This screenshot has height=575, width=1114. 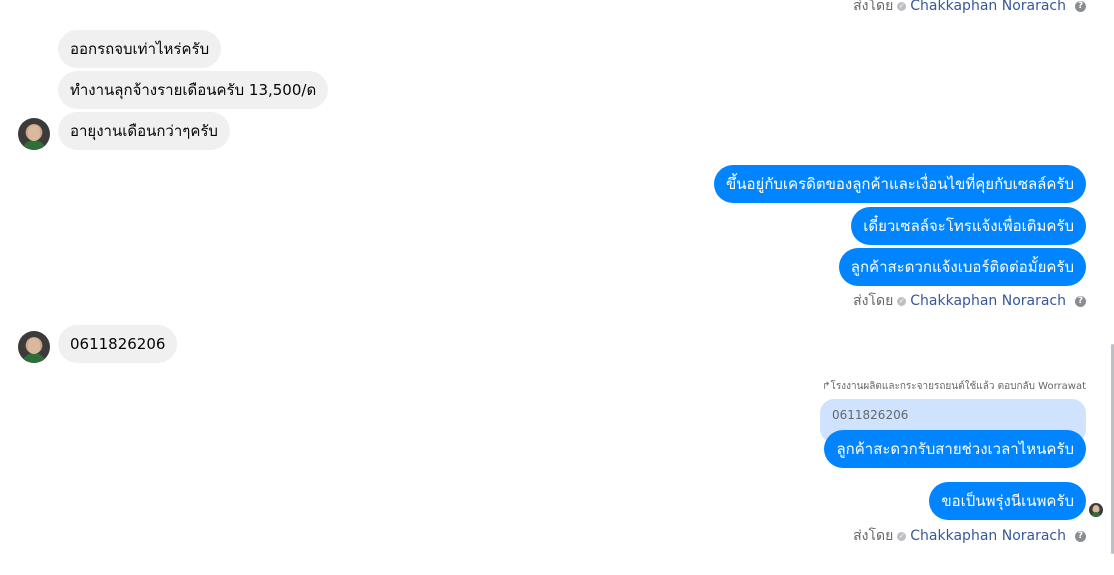 What do you see at coordinates (118, 344) in the screenshot?
I see `incoming-message: 0611826206` at bounding box center [118, 344].